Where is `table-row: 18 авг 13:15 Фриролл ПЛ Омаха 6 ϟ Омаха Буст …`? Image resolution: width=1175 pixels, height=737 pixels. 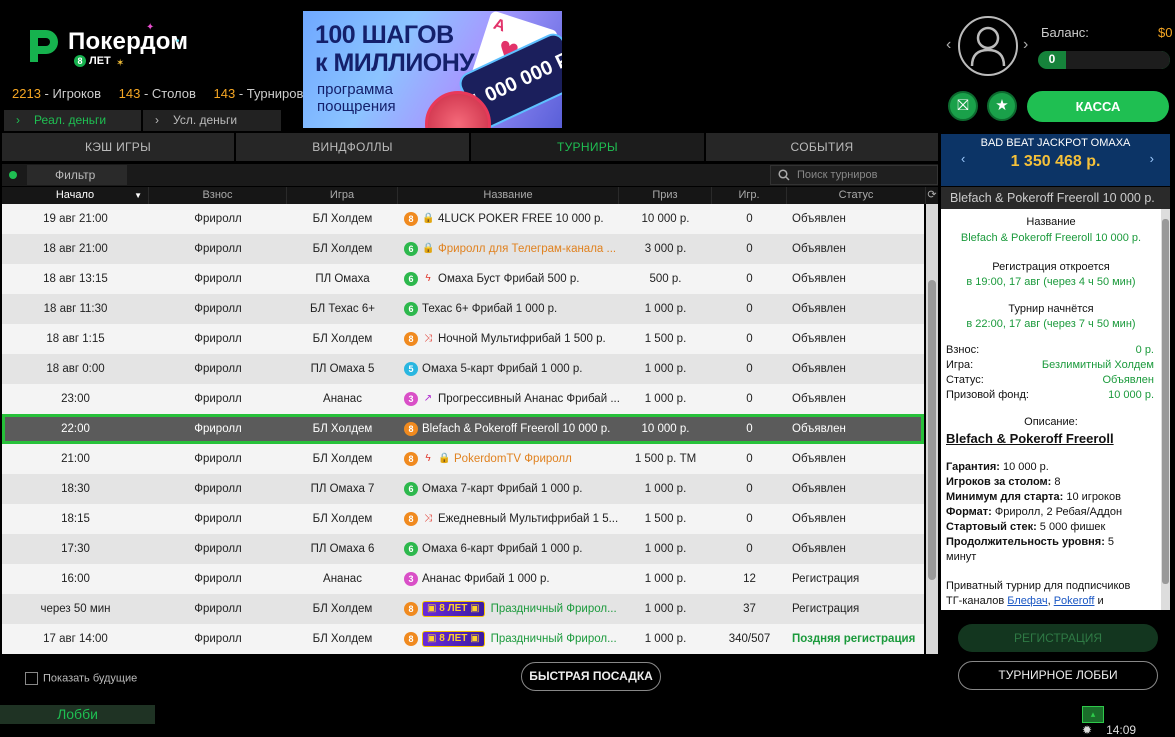 table-row: 18 авг 13:15 Фриролл ПЛ Омаха 6 ϟ Омаха Буст … is located at coordinates (463, 279).